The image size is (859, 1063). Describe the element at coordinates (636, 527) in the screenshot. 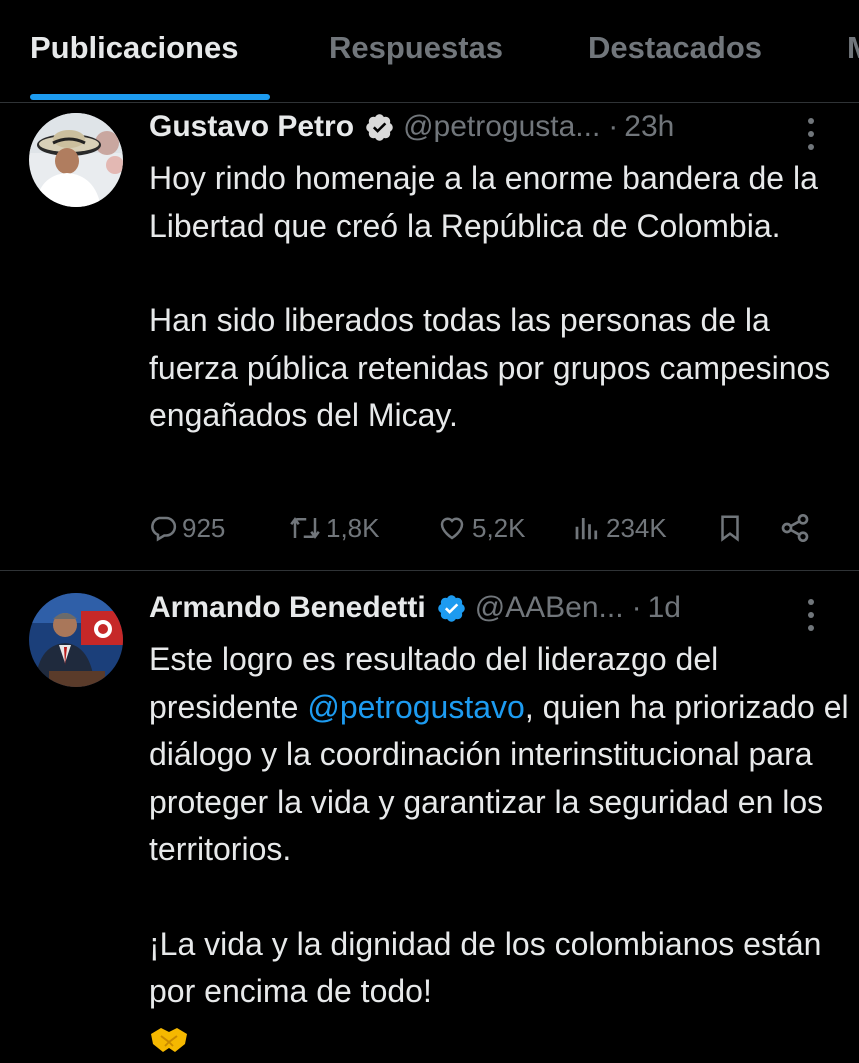

I see `views-count: 234K` at that location.